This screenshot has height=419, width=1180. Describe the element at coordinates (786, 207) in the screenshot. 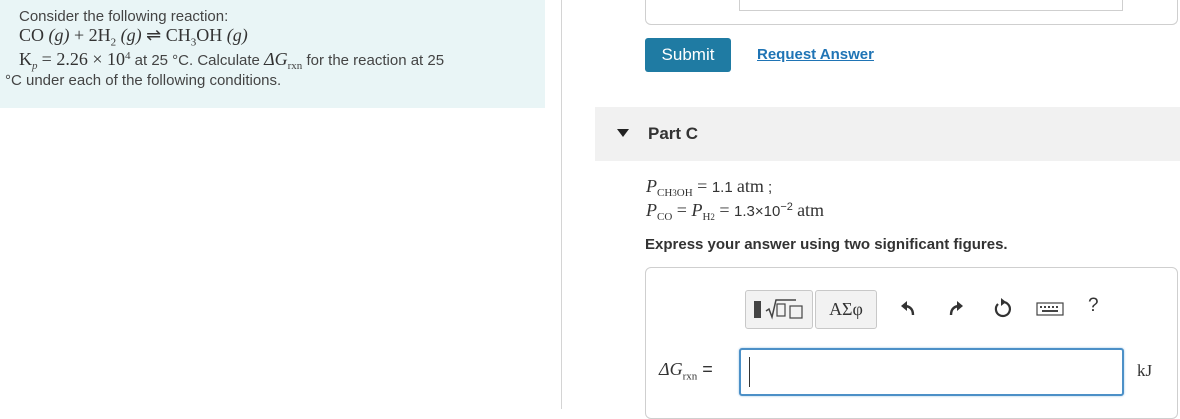

I see `superscript: −2` at that location.